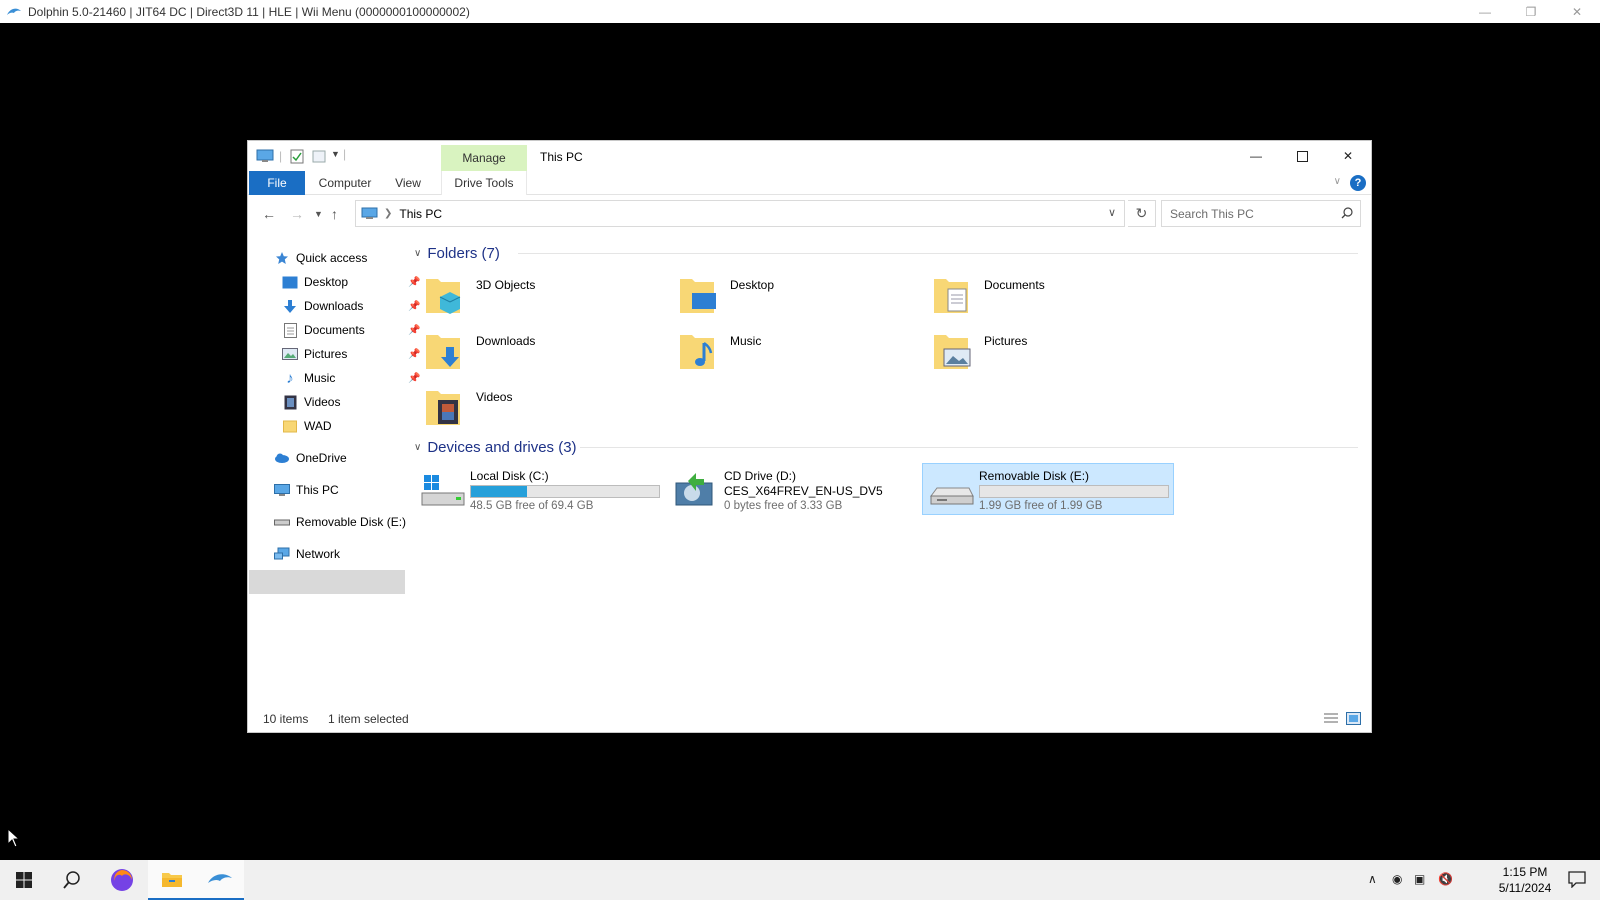 The width and height of the screenshot is (1600, 900). What do you see at coordinates (539, 299) in the screenshot?
I see `folder-3d-objects: 3D Objects` at bounding box center [539, 299].